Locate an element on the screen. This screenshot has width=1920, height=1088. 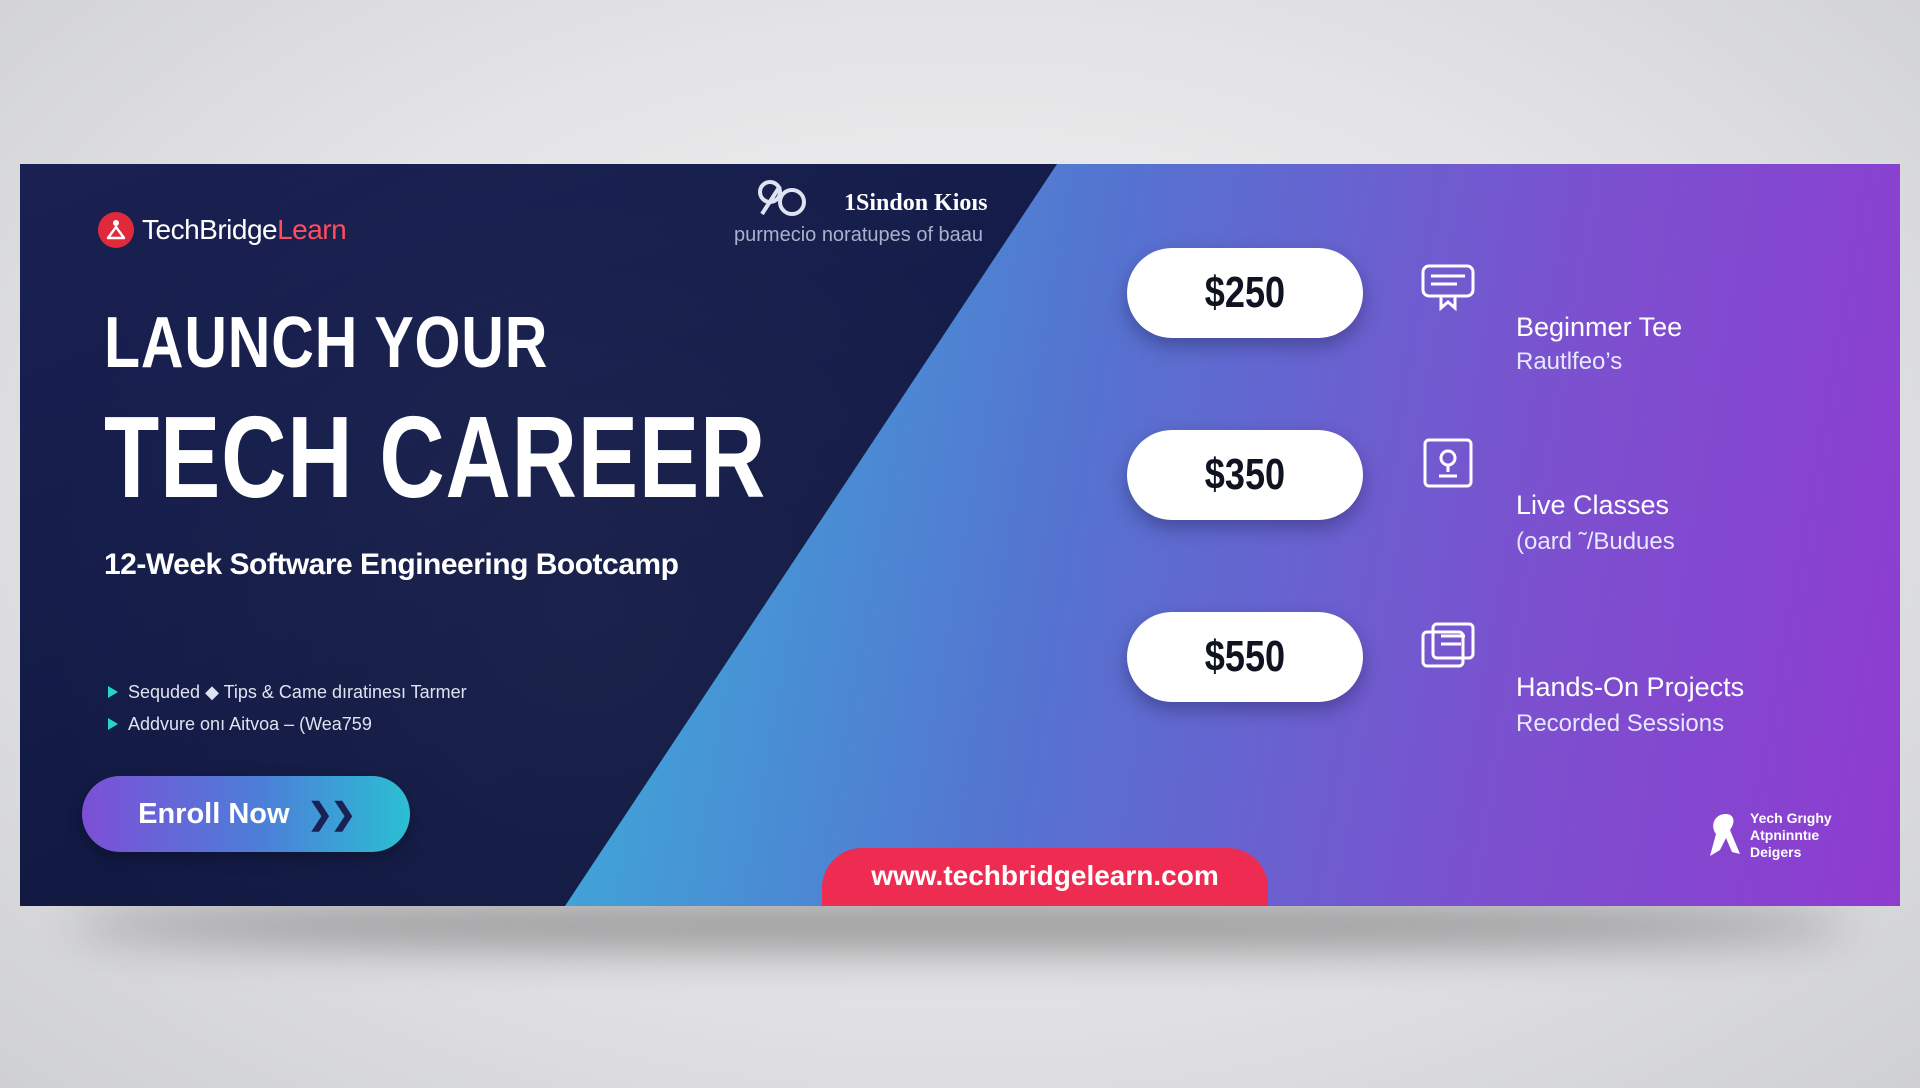
partner-mark-icon is located at coordinates (782, 198).